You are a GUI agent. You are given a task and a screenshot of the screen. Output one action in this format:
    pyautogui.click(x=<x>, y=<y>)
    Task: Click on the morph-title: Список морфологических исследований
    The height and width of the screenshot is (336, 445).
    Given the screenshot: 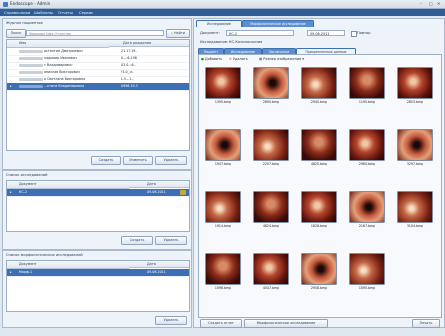 What is the action you would take?
    pyautogui.click(x=44, y=255)
    